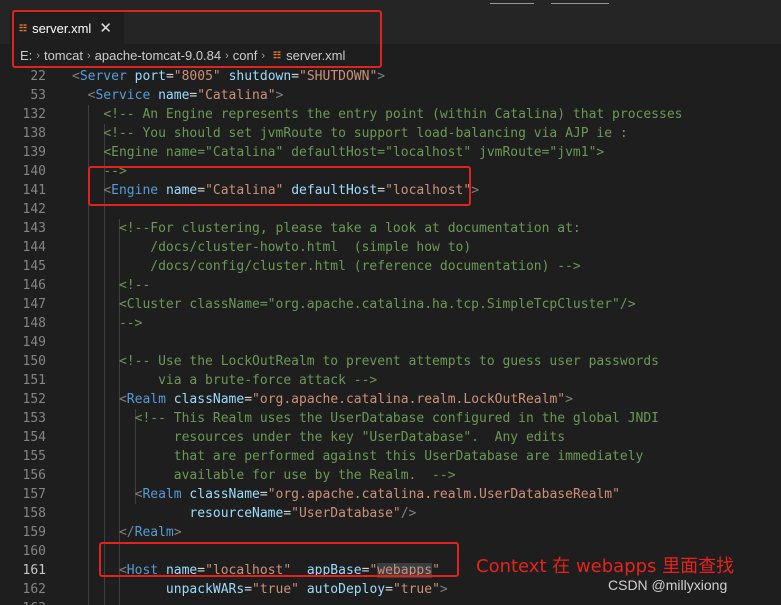 The height and width of the screenshot is (605, 781). I want to click on line-number: 150, so click(34, 361).